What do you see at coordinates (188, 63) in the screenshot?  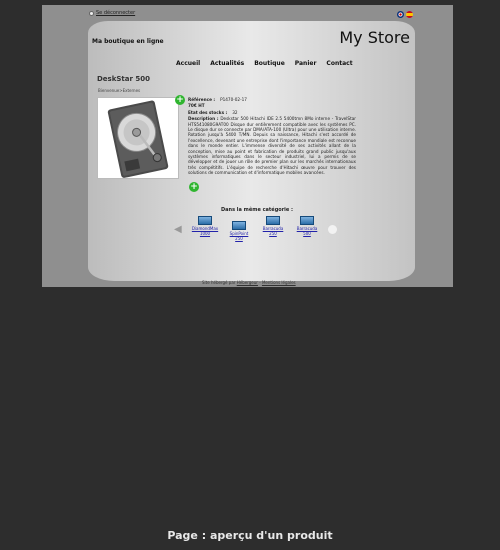 I see `nav-item-accueil: Accueil` at bounding box center [188, 63].